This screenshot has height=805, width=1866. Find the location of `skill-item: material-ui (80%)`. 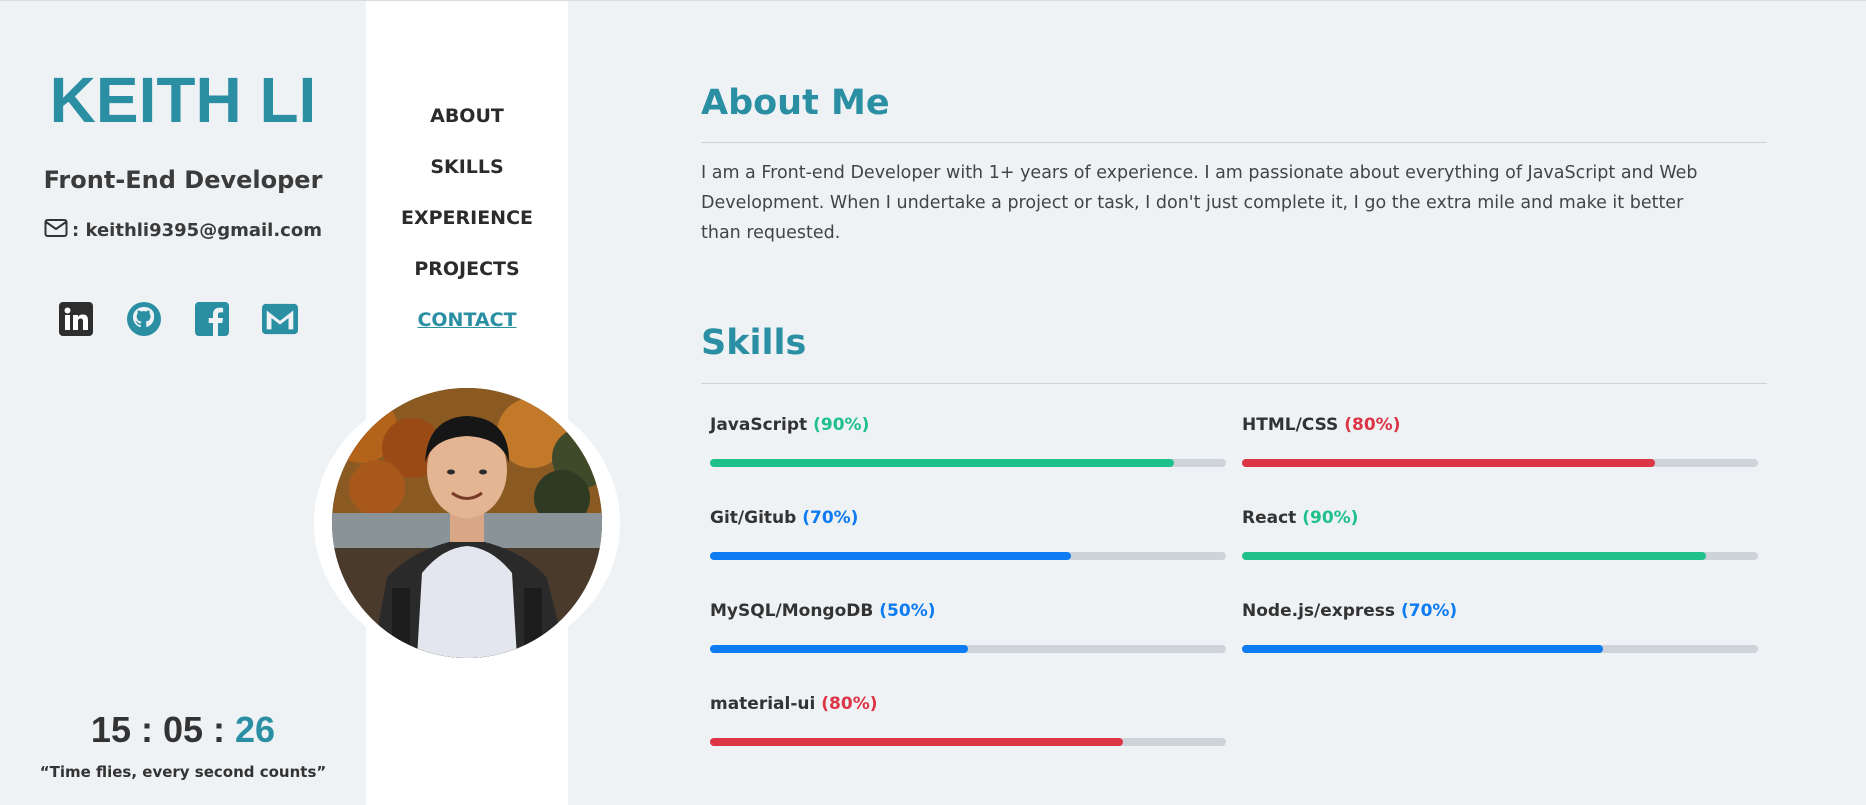

skill-item: material-ui (80%) is located at coordinates (968, 724).